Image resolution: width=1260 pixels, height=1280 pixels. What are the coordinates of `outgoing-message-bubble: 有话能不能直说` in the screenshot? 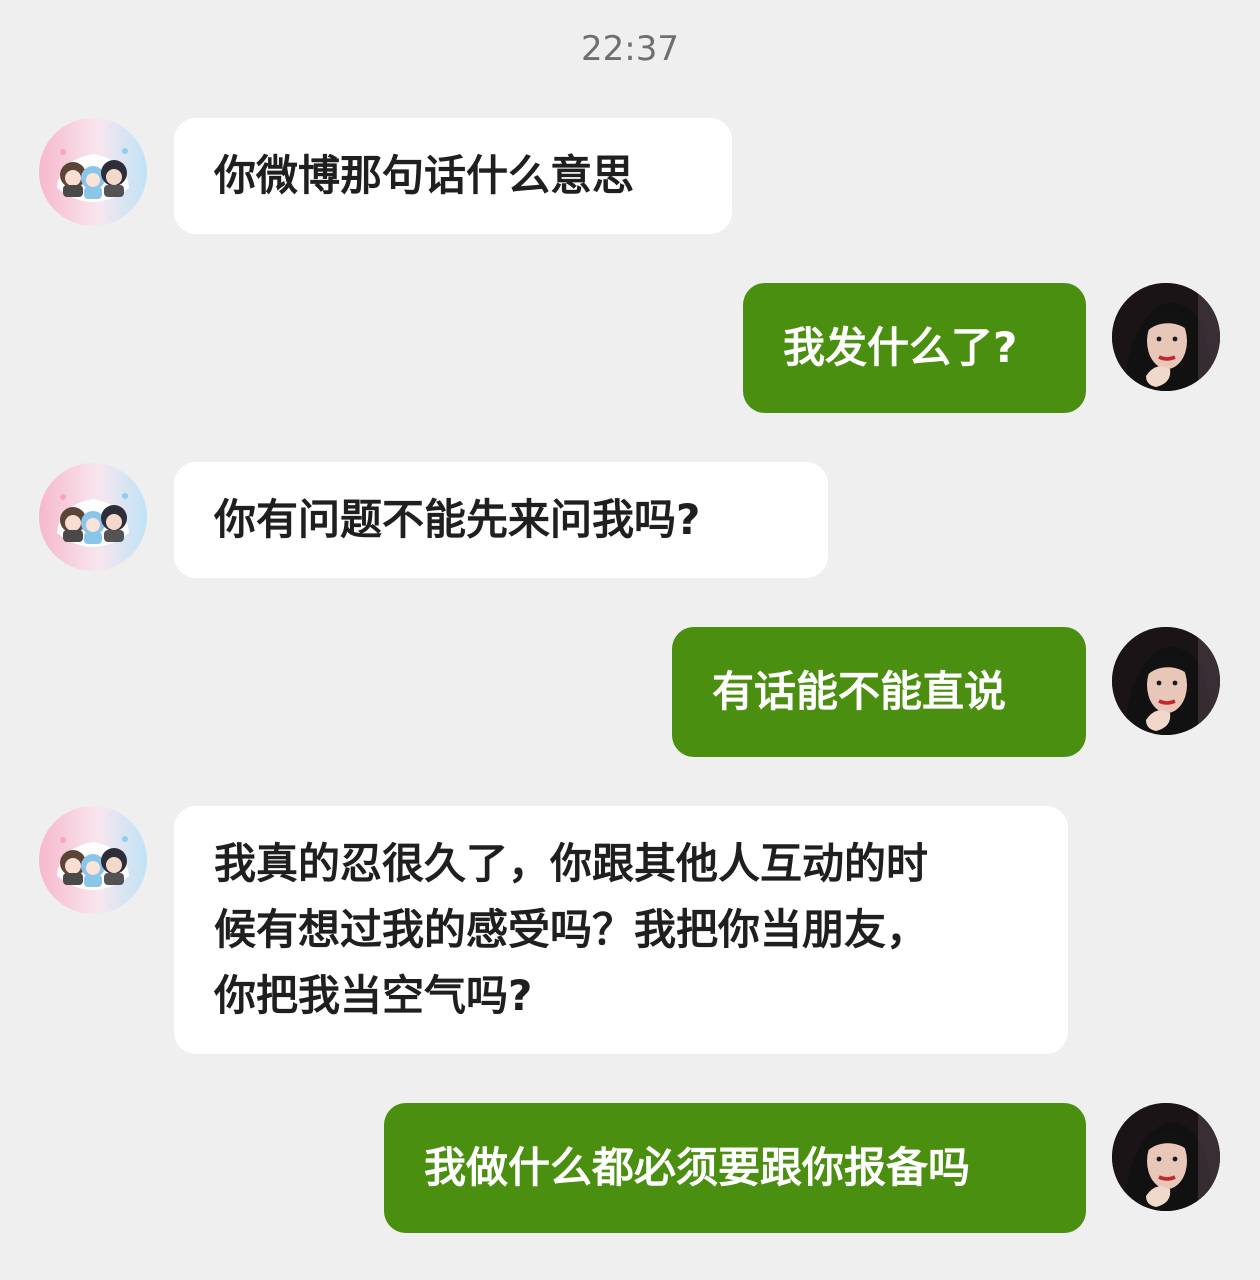 It's located at (879, 692).